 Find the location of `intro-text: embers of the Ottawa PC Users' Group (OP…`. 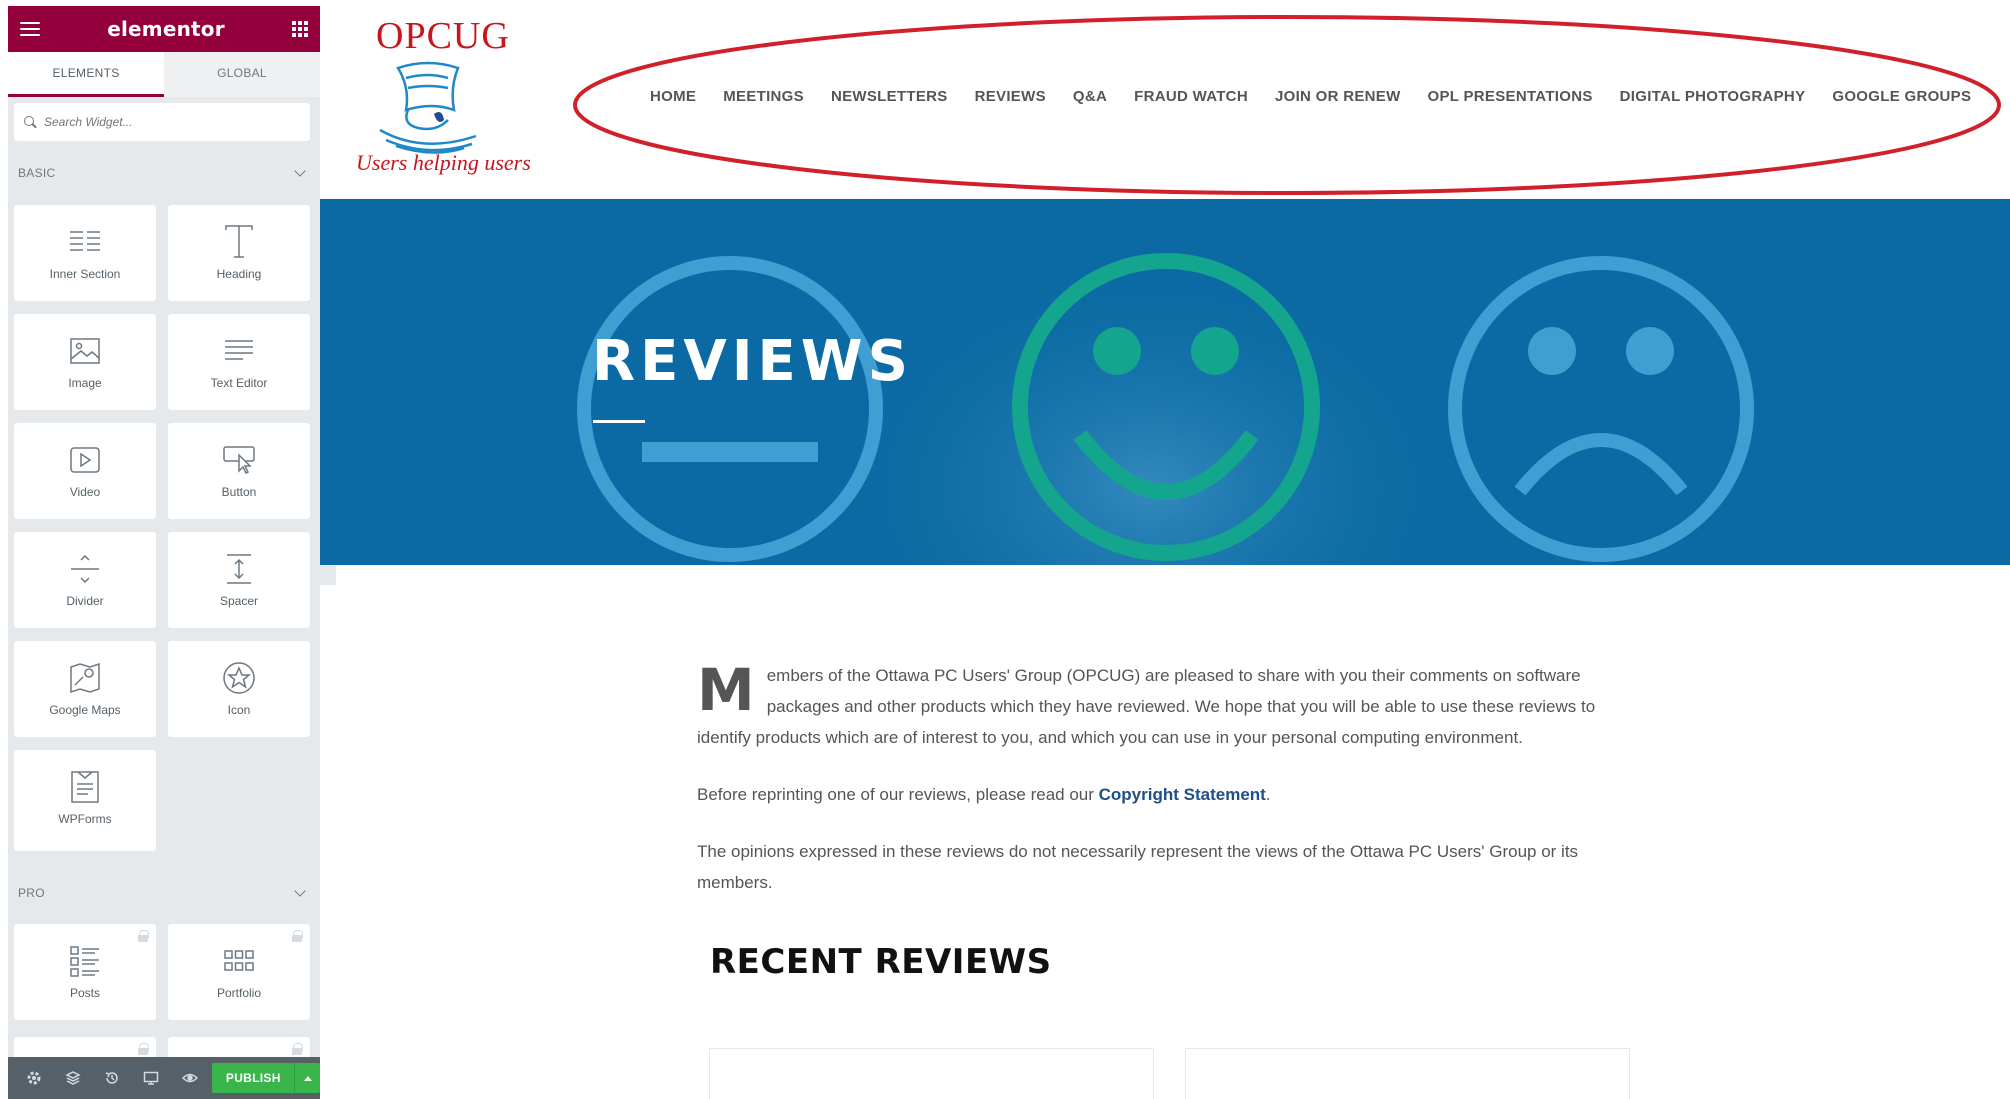

intro-text: embers of the Ottawa PC Users' Group (OP… is located at coordinates (1146, 706).